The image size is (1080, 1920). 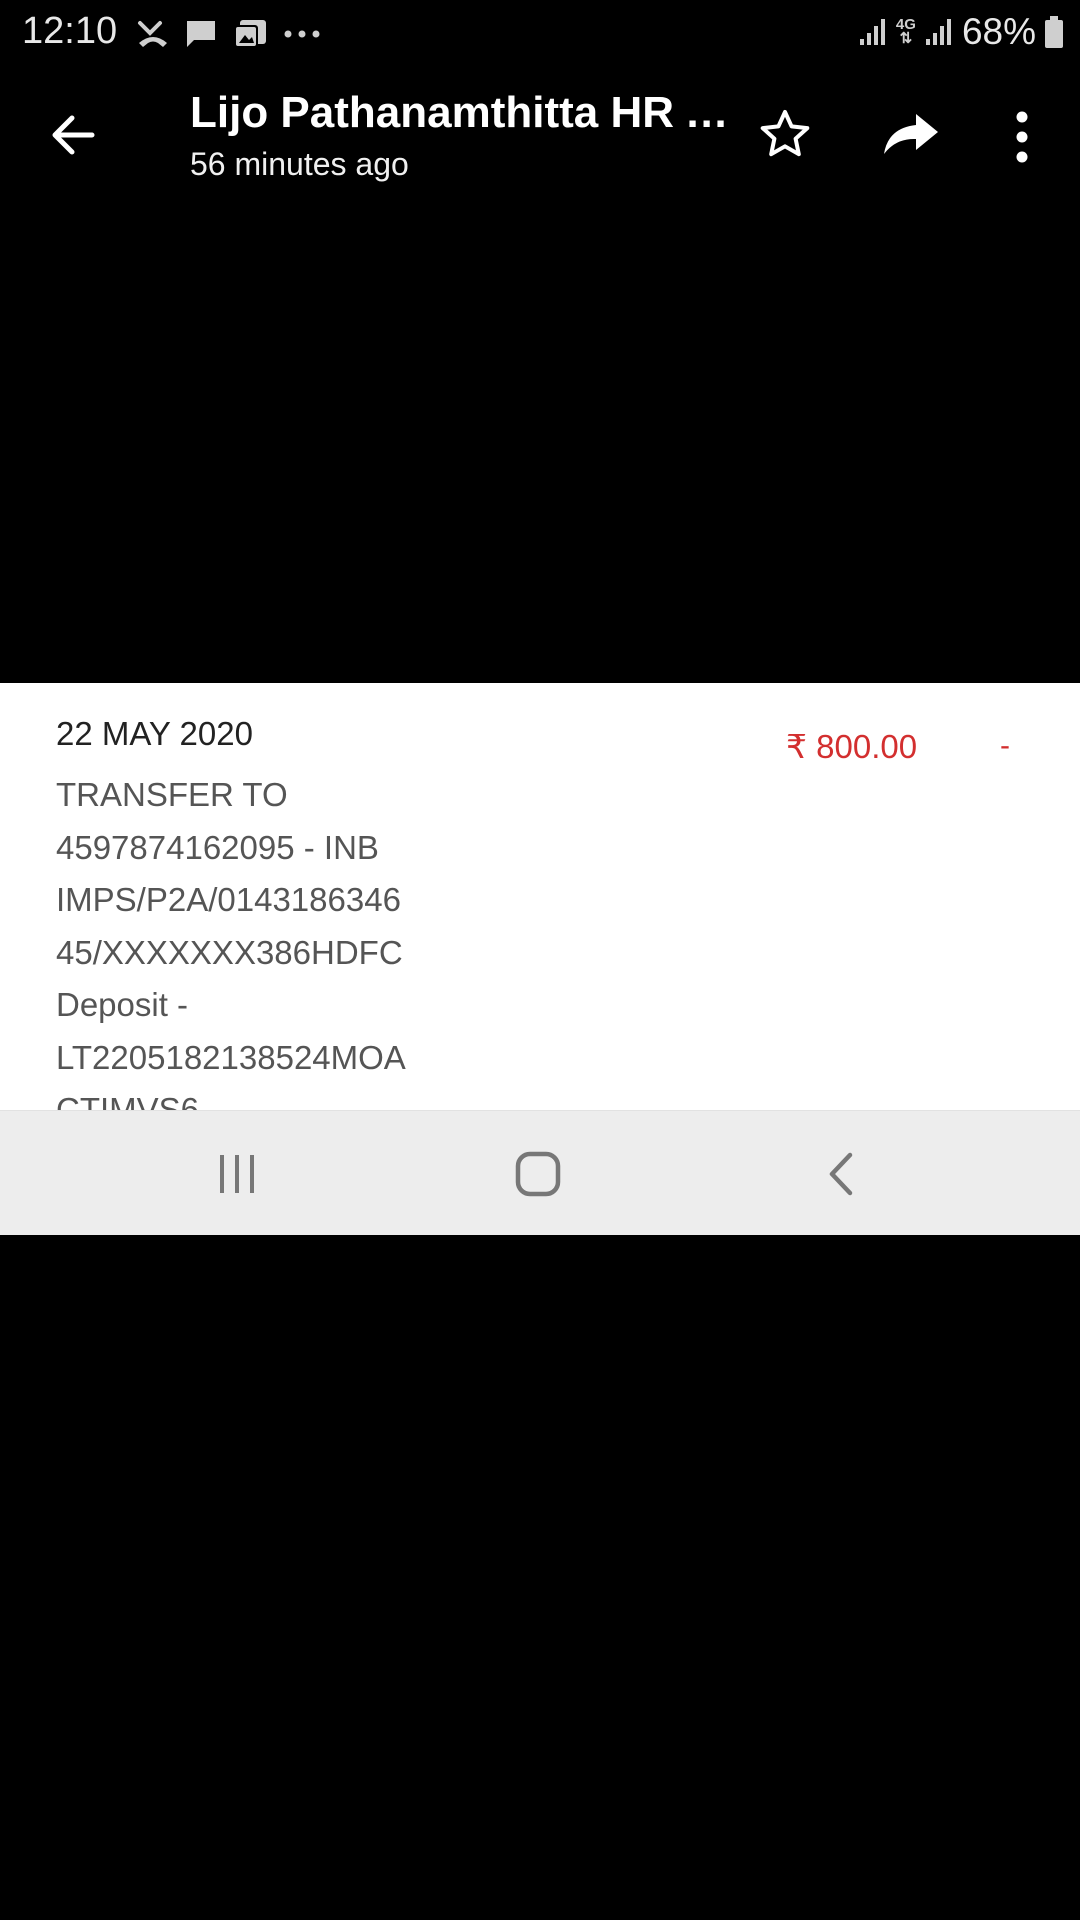 What do you see at coordinates (460, 112) in the screenshot?
I see `page-title: Lijo Pathanamthitta HR Apollo` at bounding box center [460, 112].